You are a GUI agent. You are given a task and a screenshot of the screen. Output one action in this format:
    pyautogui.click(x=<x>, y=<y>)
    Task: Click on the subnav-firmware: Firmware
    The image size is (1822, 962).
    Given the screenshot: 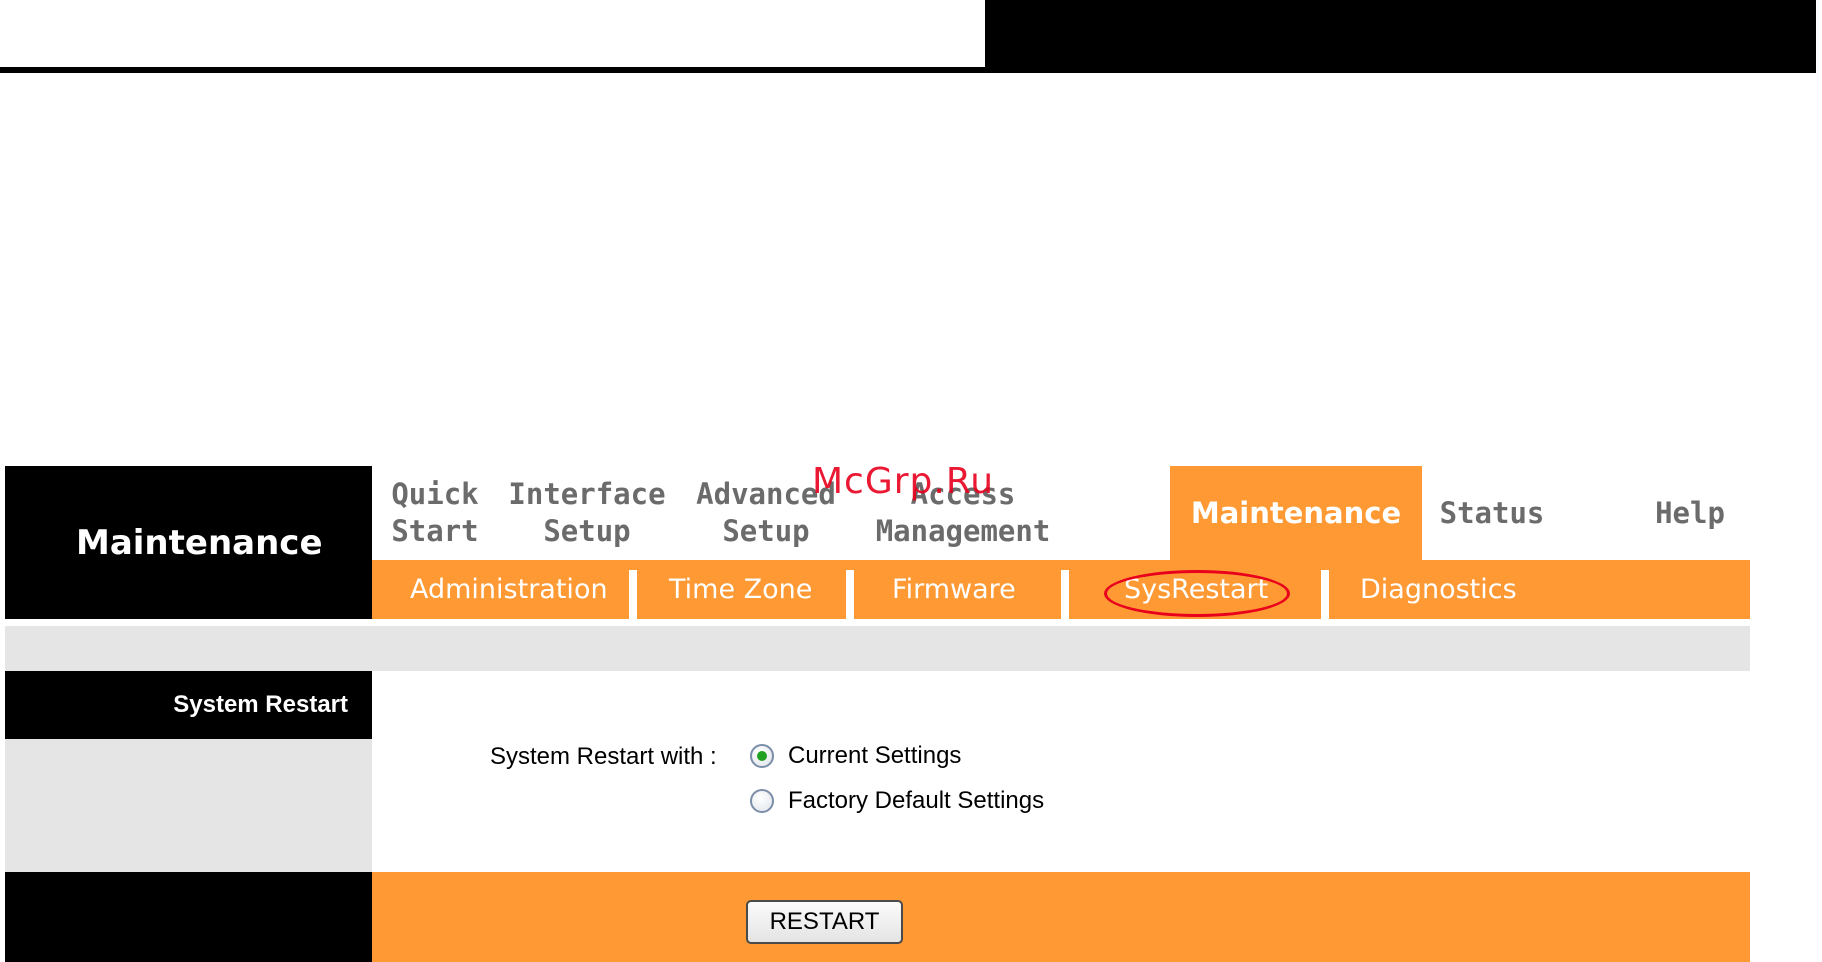 What is the action you would take?
    pyautogui.click(x=954, y=589)
    